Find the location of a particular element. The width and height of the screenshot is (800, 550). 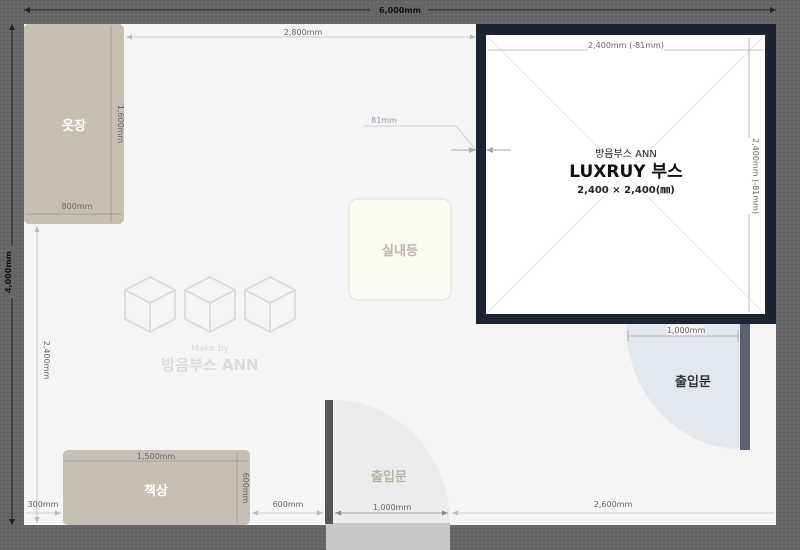

booth-width-label: 2,400mm (-81mm) is located at coordinates (626, 45).